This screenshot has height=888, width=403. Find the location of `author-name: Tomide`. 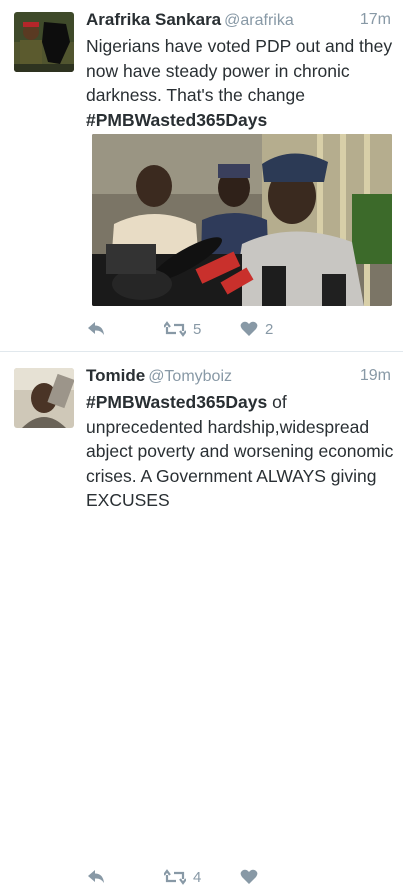

author-name: Tomide is located at coordinates (115, 375).